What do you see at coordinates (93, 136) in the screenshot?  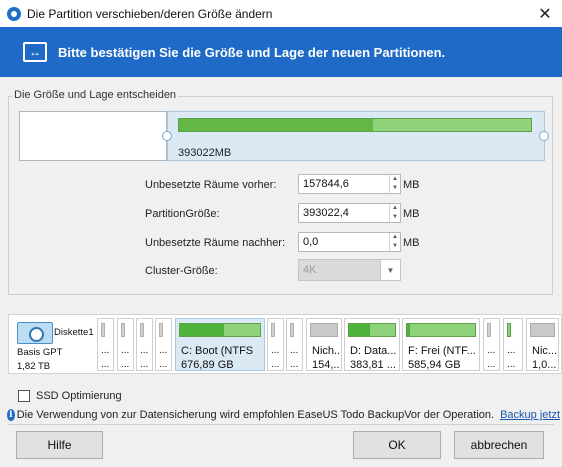 I see `unallocated-before-area` at bounding box center [93, 136].